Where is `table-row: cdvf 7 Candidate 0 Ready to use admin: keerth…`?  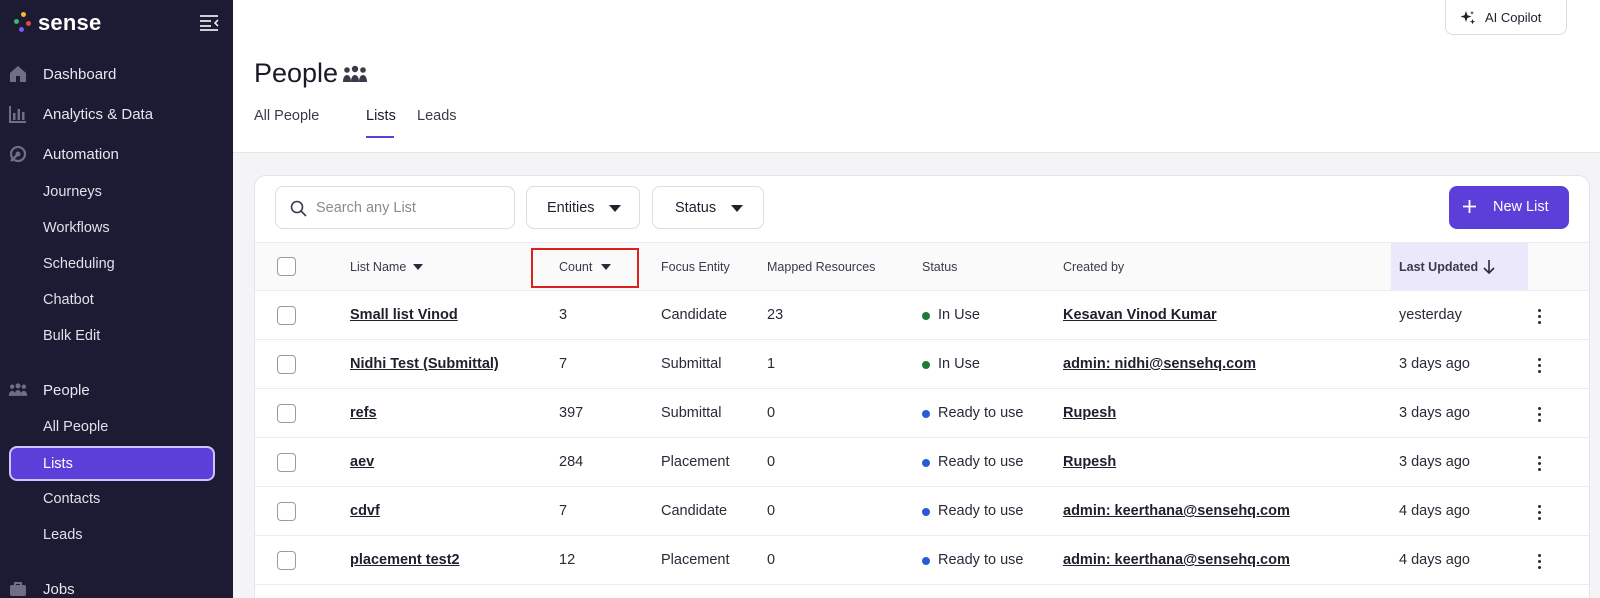
table-row: cdvf 7 Candidate 0 Ready to use admin: keerth… is located at coordinates (922, 511).